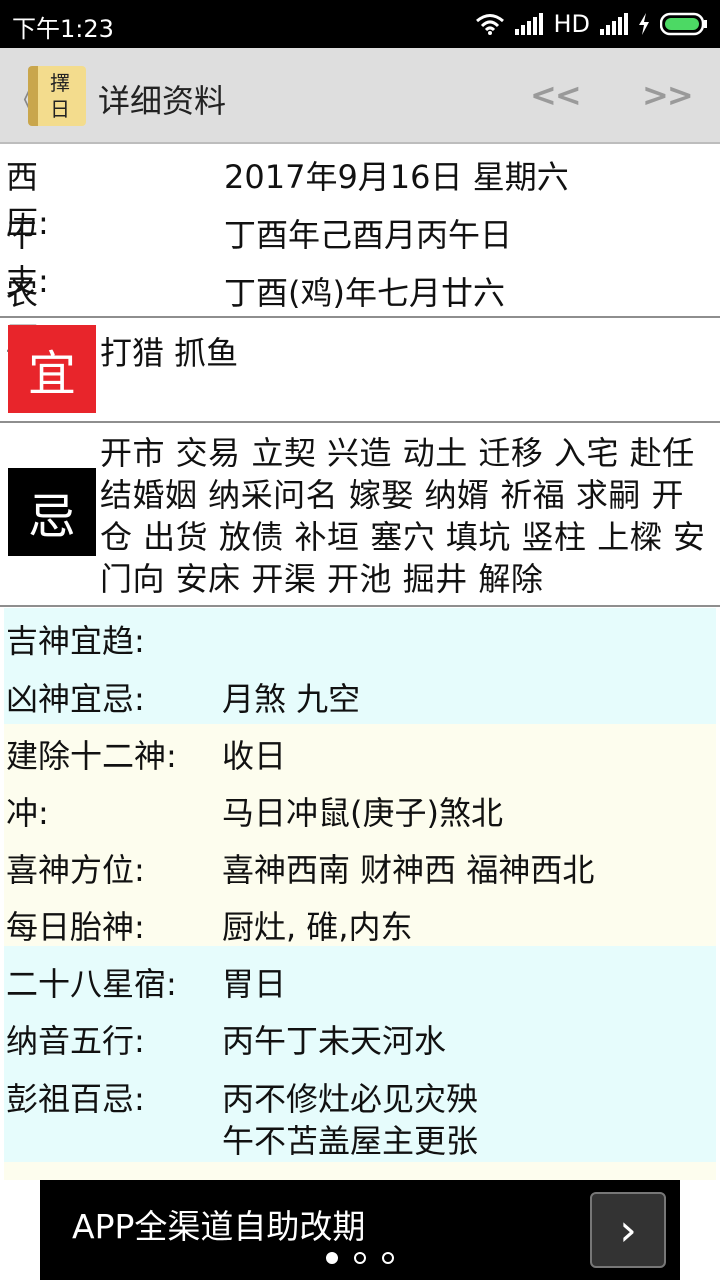  What do you see at coordinates (668, 95) in the screenshot?
I see `next-day-button: >>` at bounding box center [668, 95].